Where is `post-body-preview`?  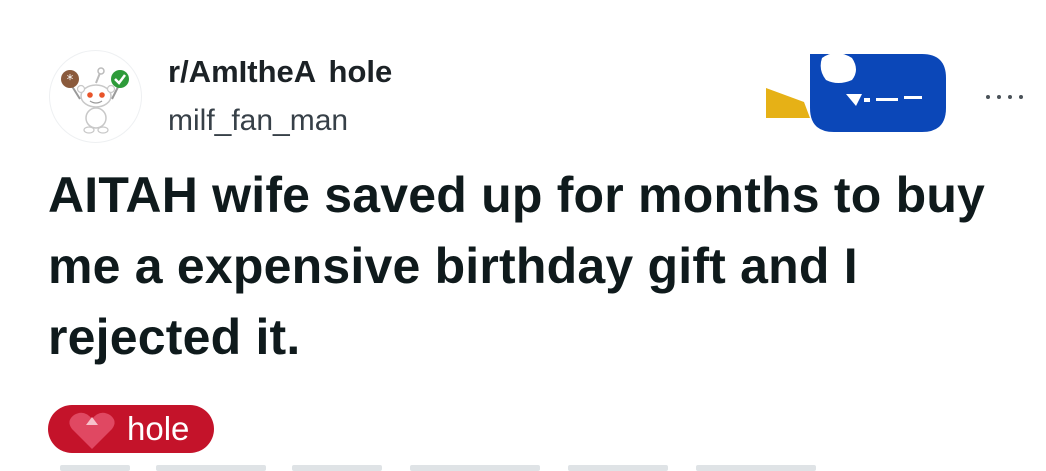
post-body-preview is located at coordinates (450, 467).